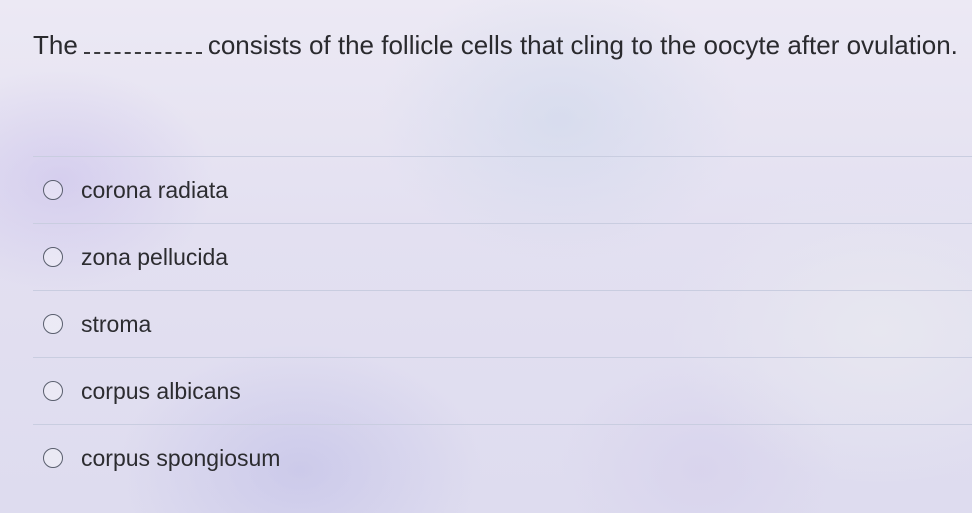  What do you see at coordinates (161, 390) in the screenshot?
I see `choice-label: corpus albicans` at bounding box center [161, 390].